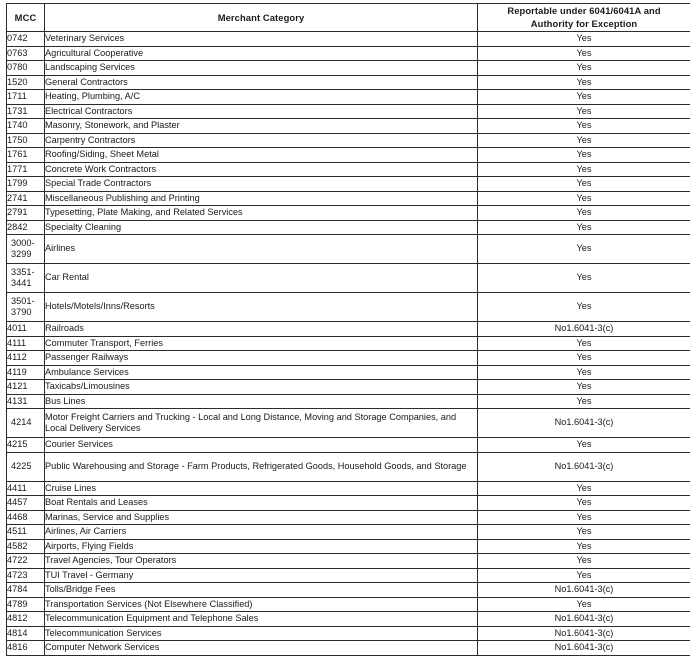 This screenshot has width=700, height=656. I want to click on table-row: 4112 Passenger Railways Yes, so click(348, 358).